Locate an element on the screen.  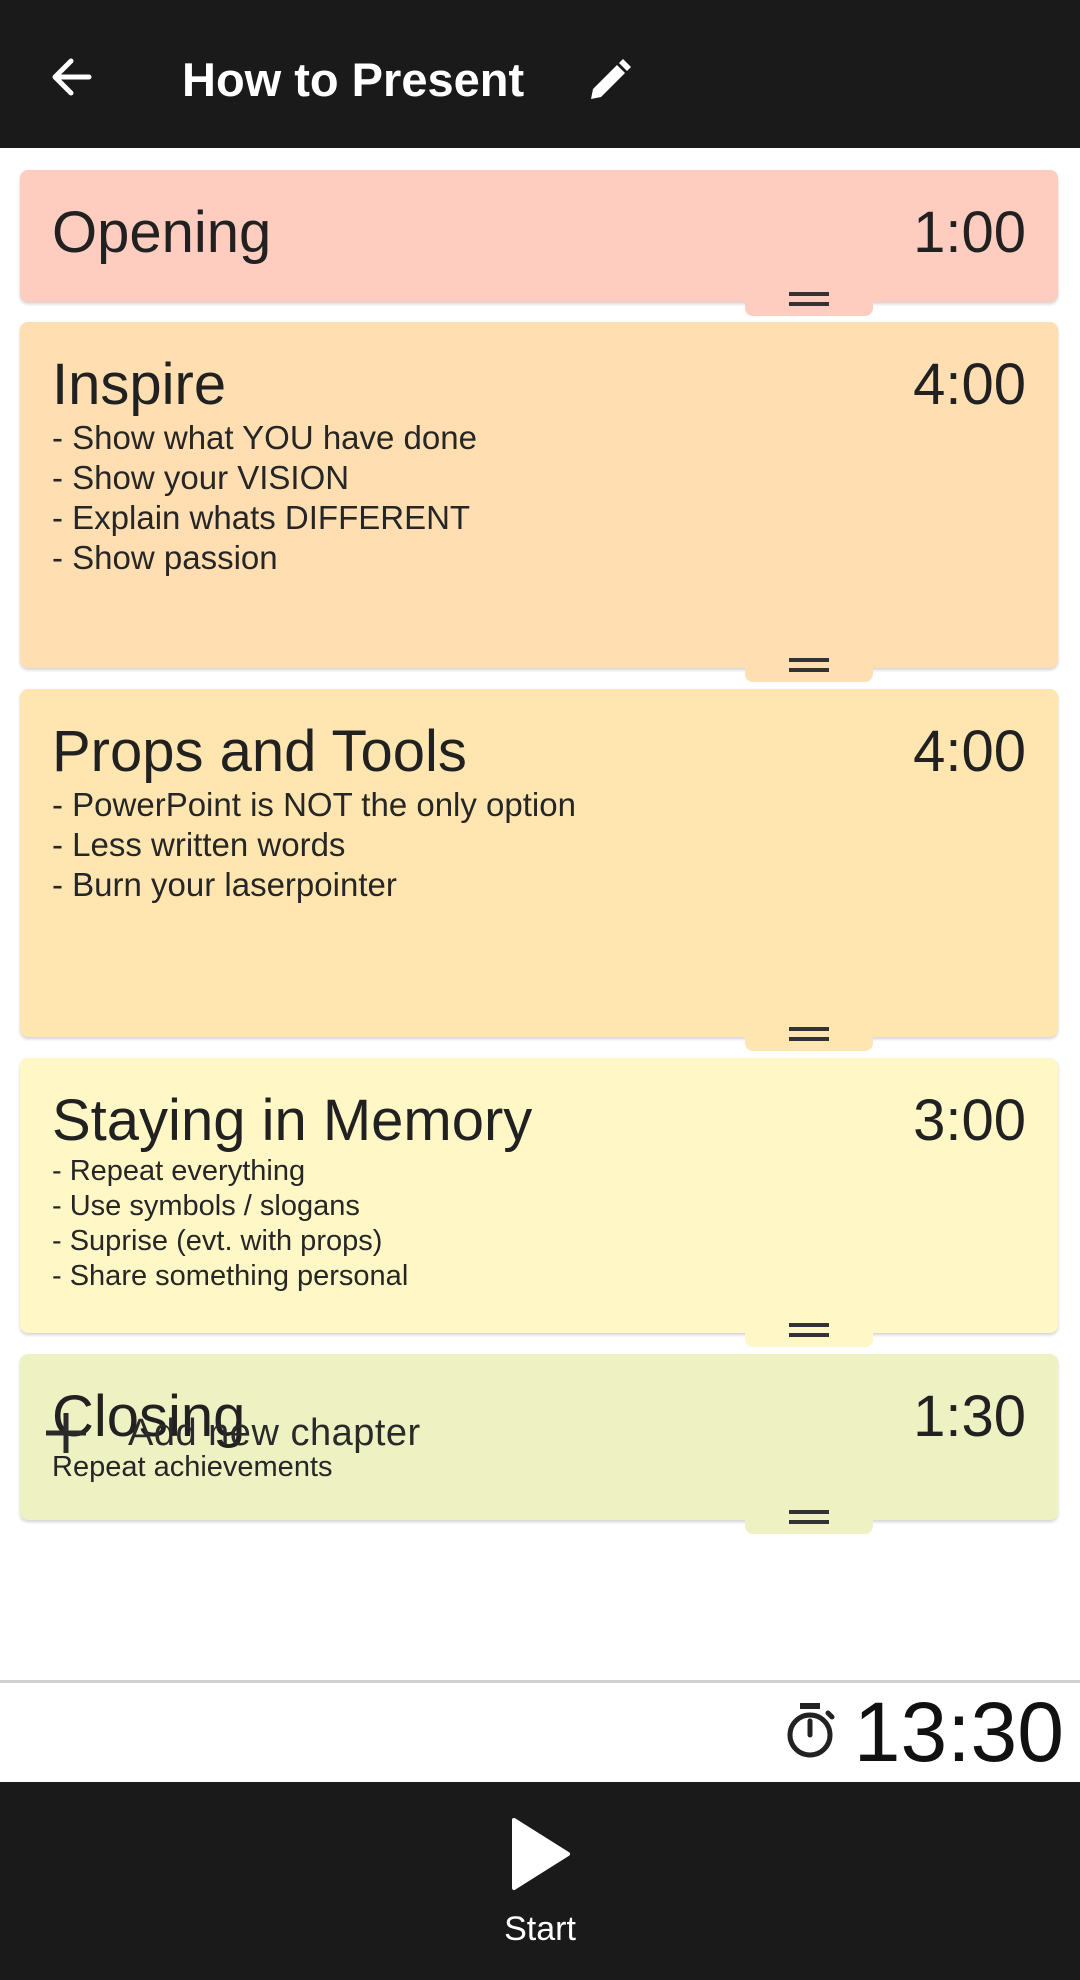
arrow-back-icon is located at coordinates (72, 77).